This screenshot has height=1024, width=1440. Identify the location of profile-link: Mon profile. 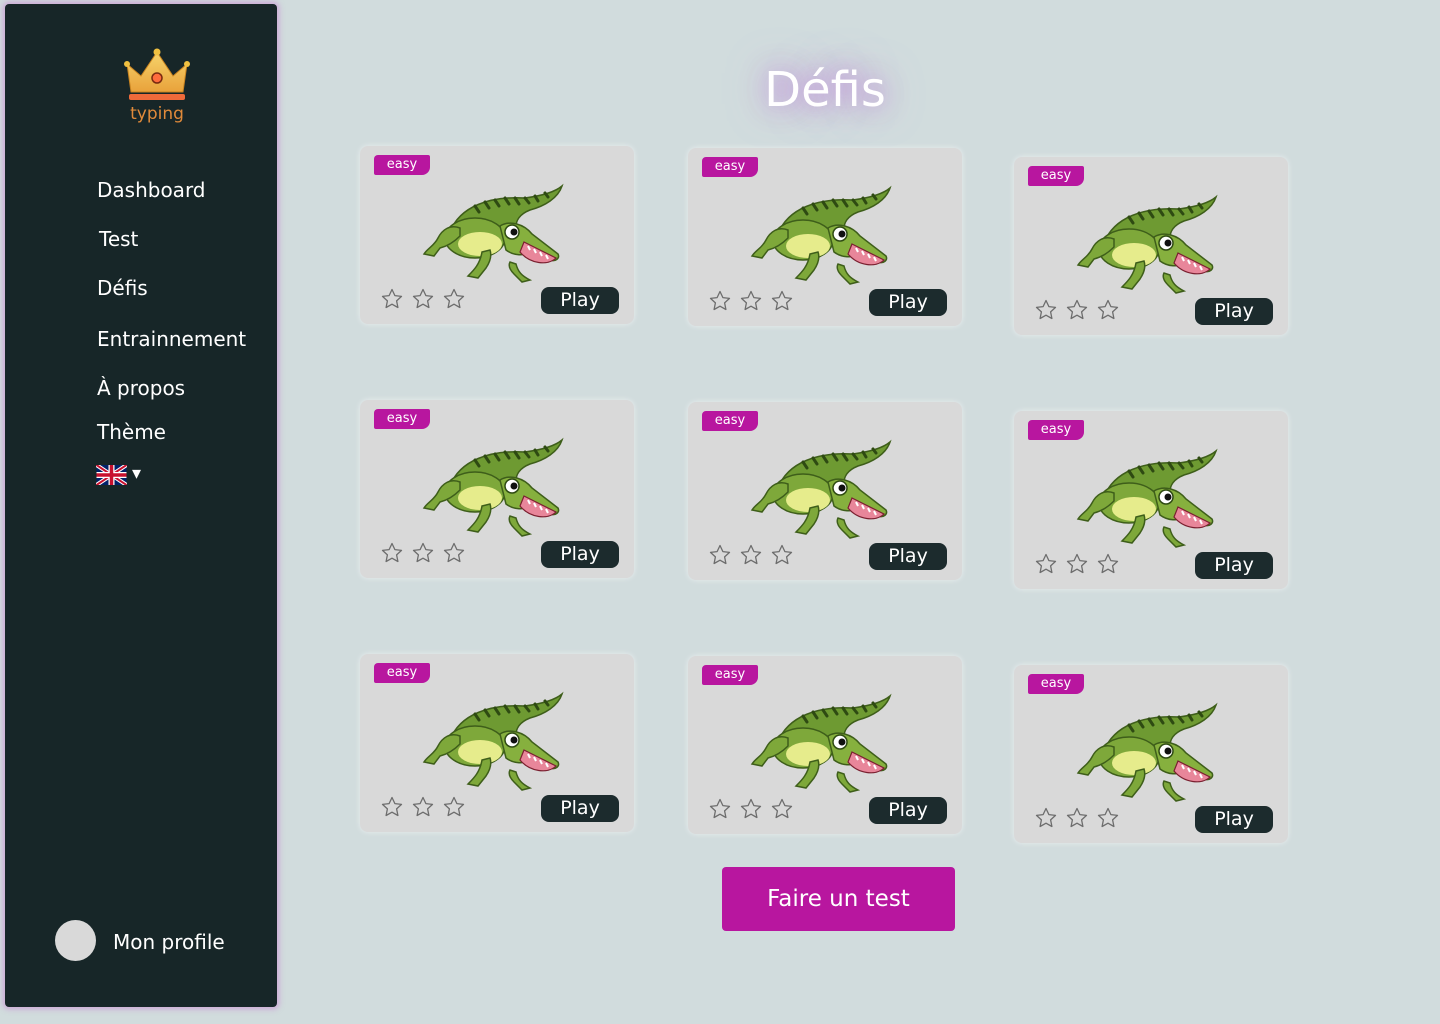
(155, 941).